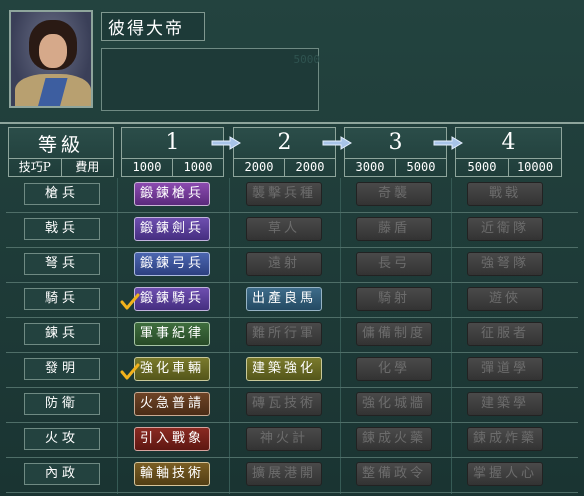  I want to click on tech-button: 鍊成炸藥, so click(505, 439).